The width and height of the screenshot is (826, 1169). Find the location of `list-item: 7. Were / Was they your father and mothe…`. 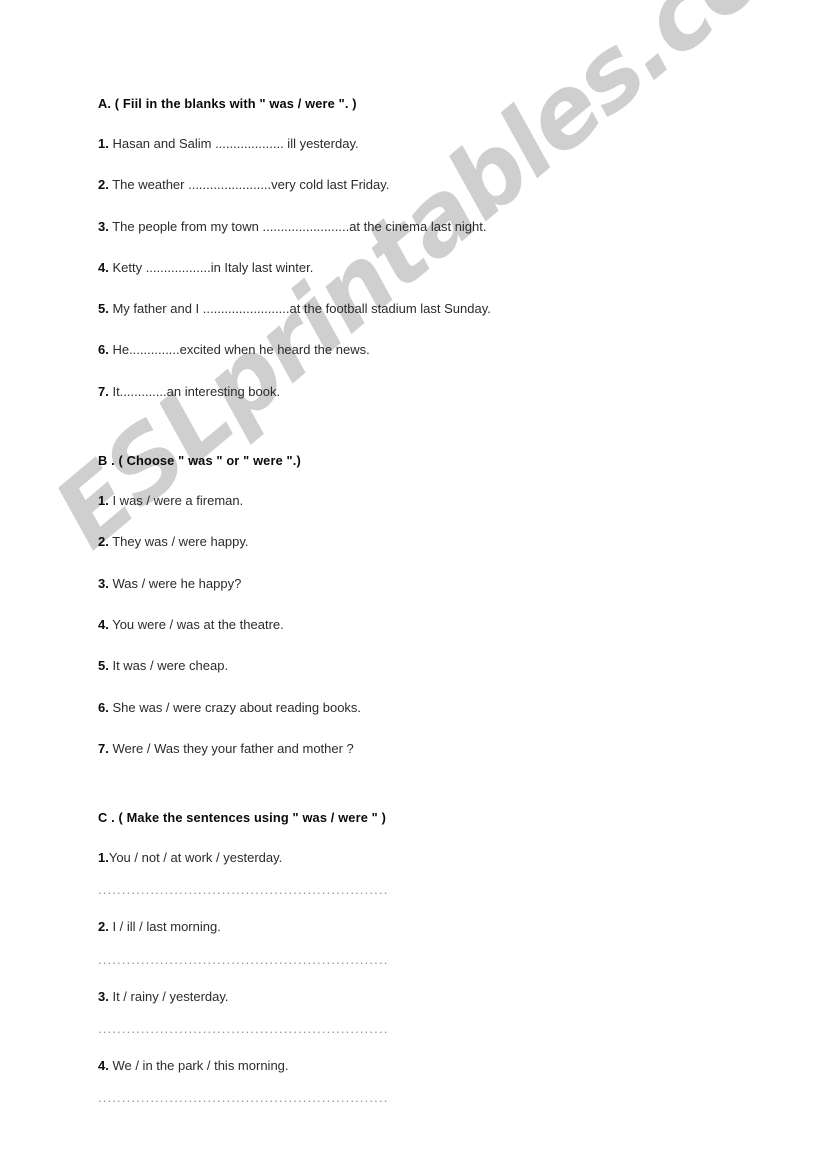

list-item: 7. Were / Was they your father and mothe… is located at coordinates (428, 748).